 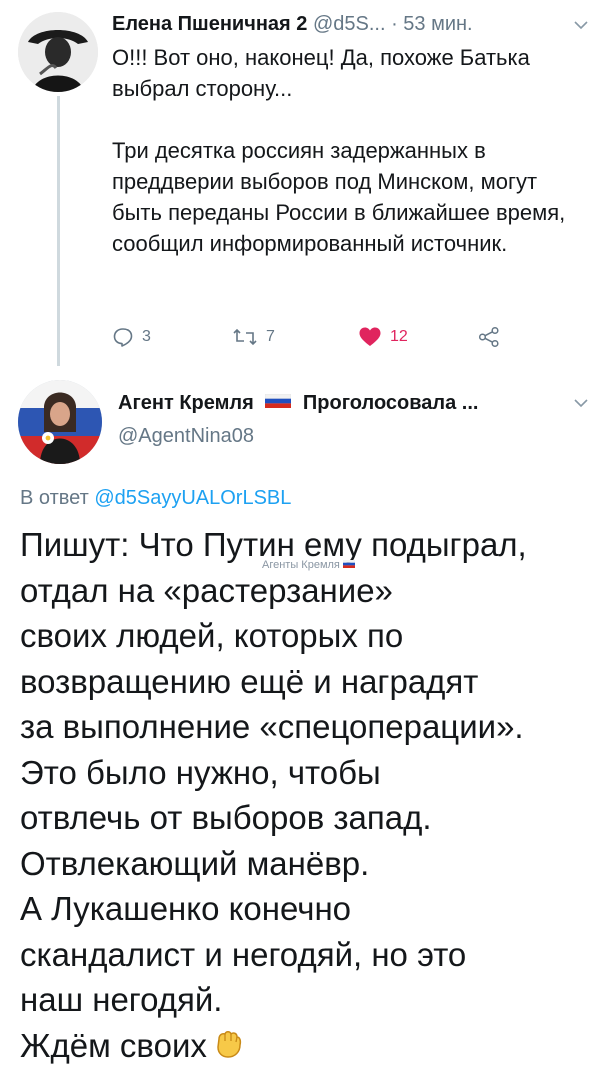 What do you see at coordinates (370, 337) in the screenshot?
I see `heart-icon` at bounding box center [370, 337].